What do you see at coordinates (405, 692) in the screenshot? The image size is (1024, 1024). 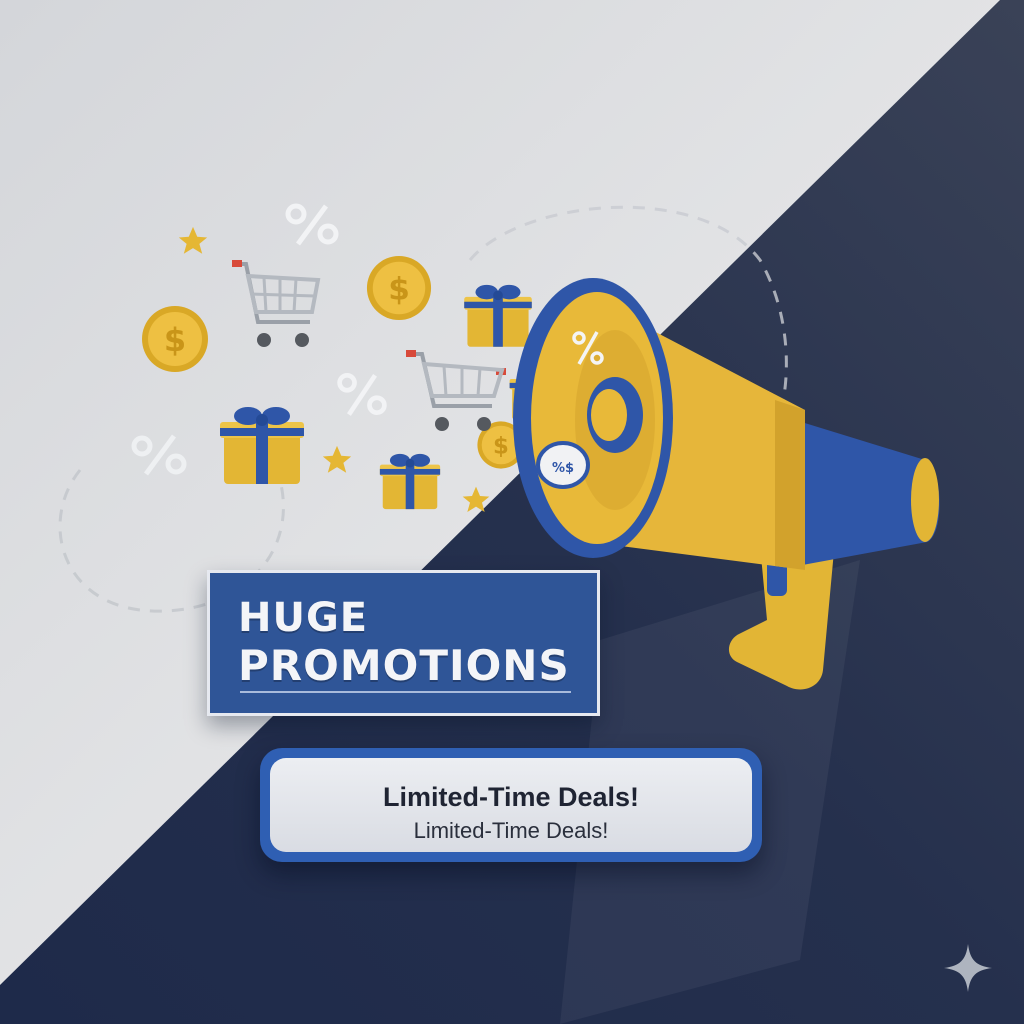 I see `title-underline` at bounding box center [405, 692].